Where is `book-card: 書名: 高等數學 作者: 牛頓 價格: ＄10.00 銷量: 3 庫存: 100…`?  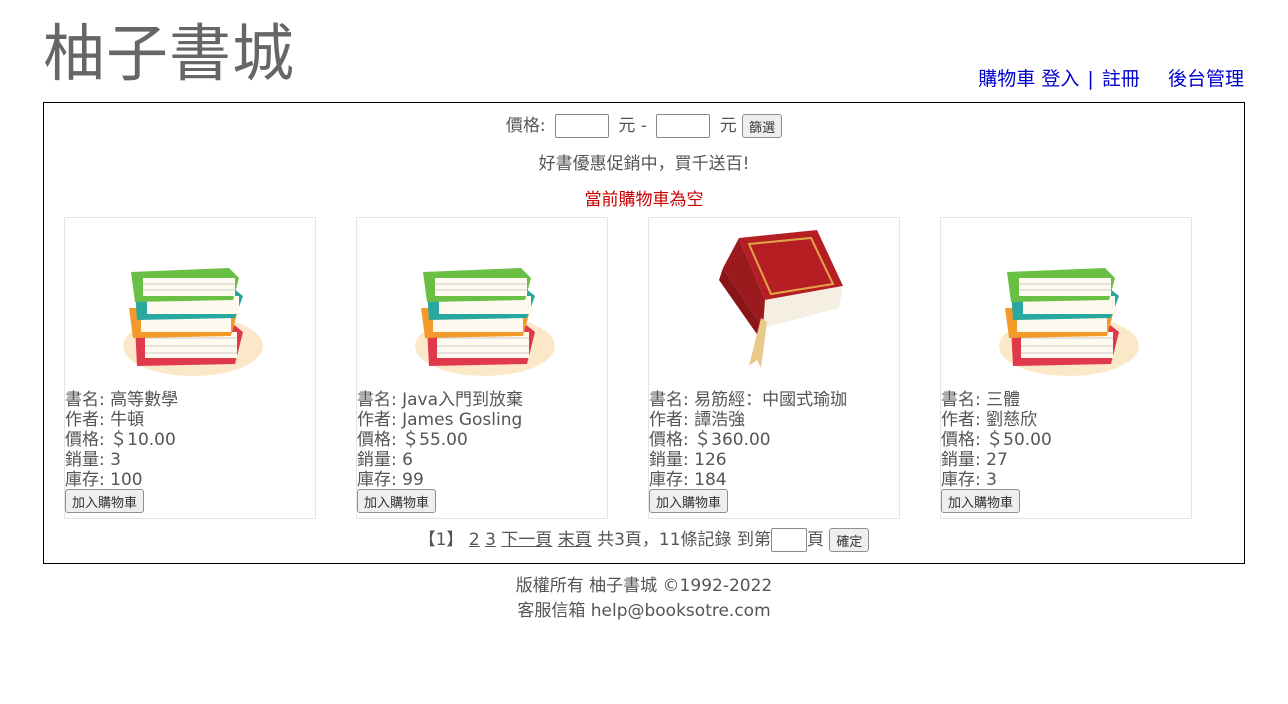
book-card: 書名: 高等數學 作者: 牛頓 價格: ＄10.00 銷量: 3 庫存: 100… is located at coordinates (190, 368).